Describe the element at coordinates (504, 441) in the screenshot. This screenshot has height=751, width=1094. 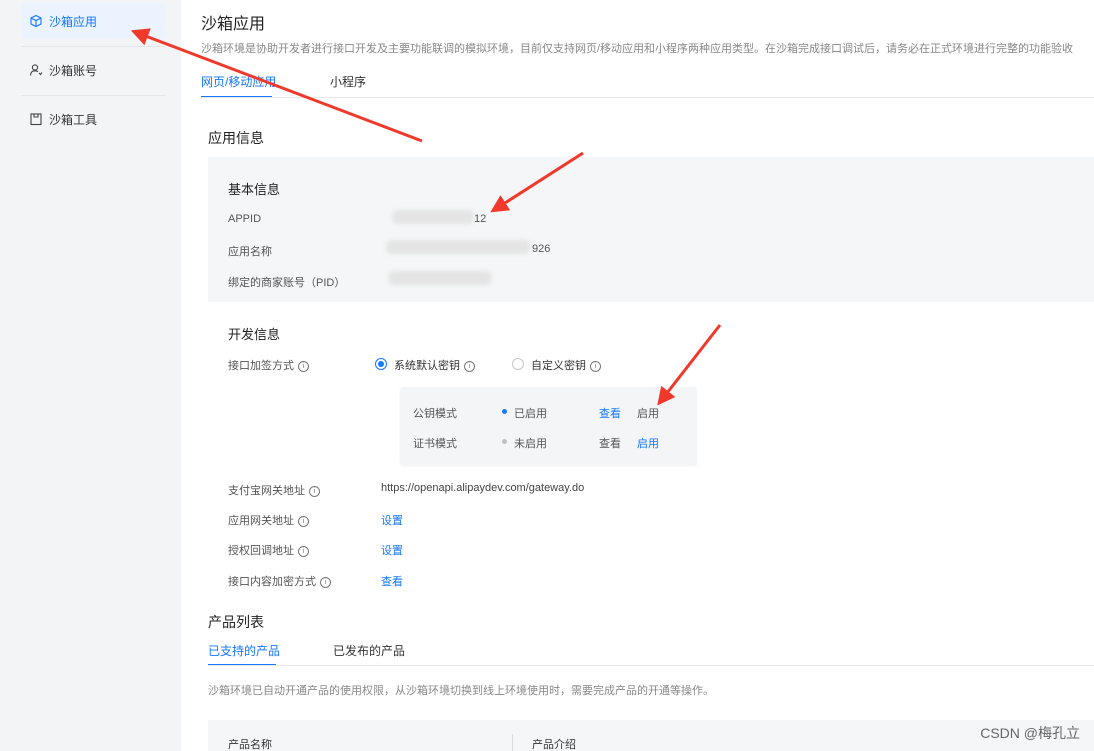
I see `status-dot-disabled` at that location.